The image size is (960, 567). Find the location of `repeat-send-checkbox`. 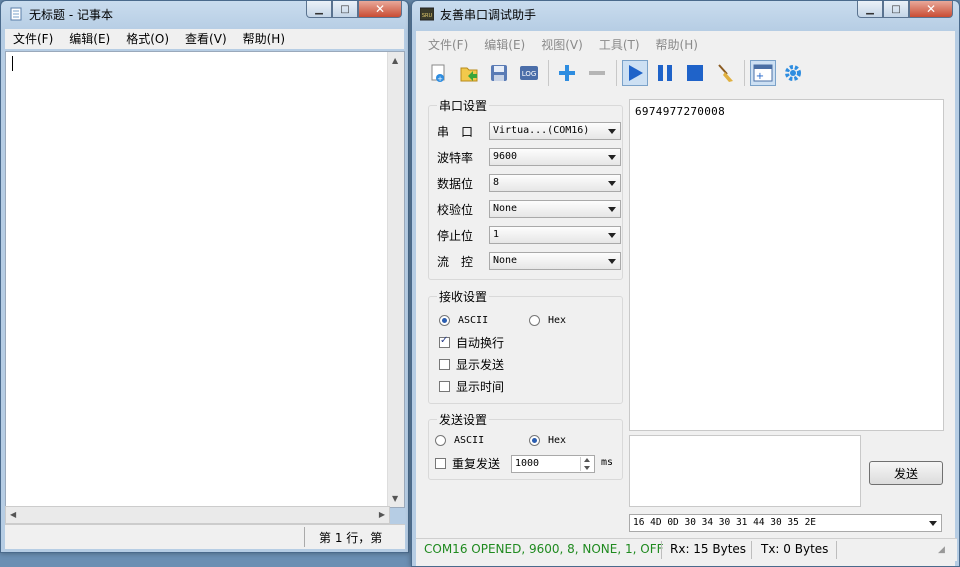

repeat-send-checkbox is located at coordinates (440, 463).